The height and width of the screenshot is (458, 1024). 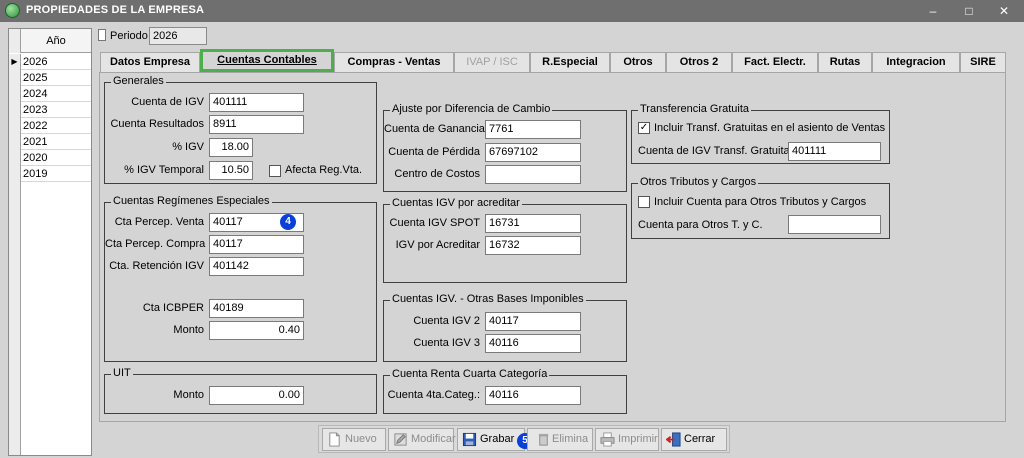 What do you see at coordinates (231, 170) in the screenshot?
I see `pct-igv-temporal-field: 10.50` at bounding box center [231, 170].